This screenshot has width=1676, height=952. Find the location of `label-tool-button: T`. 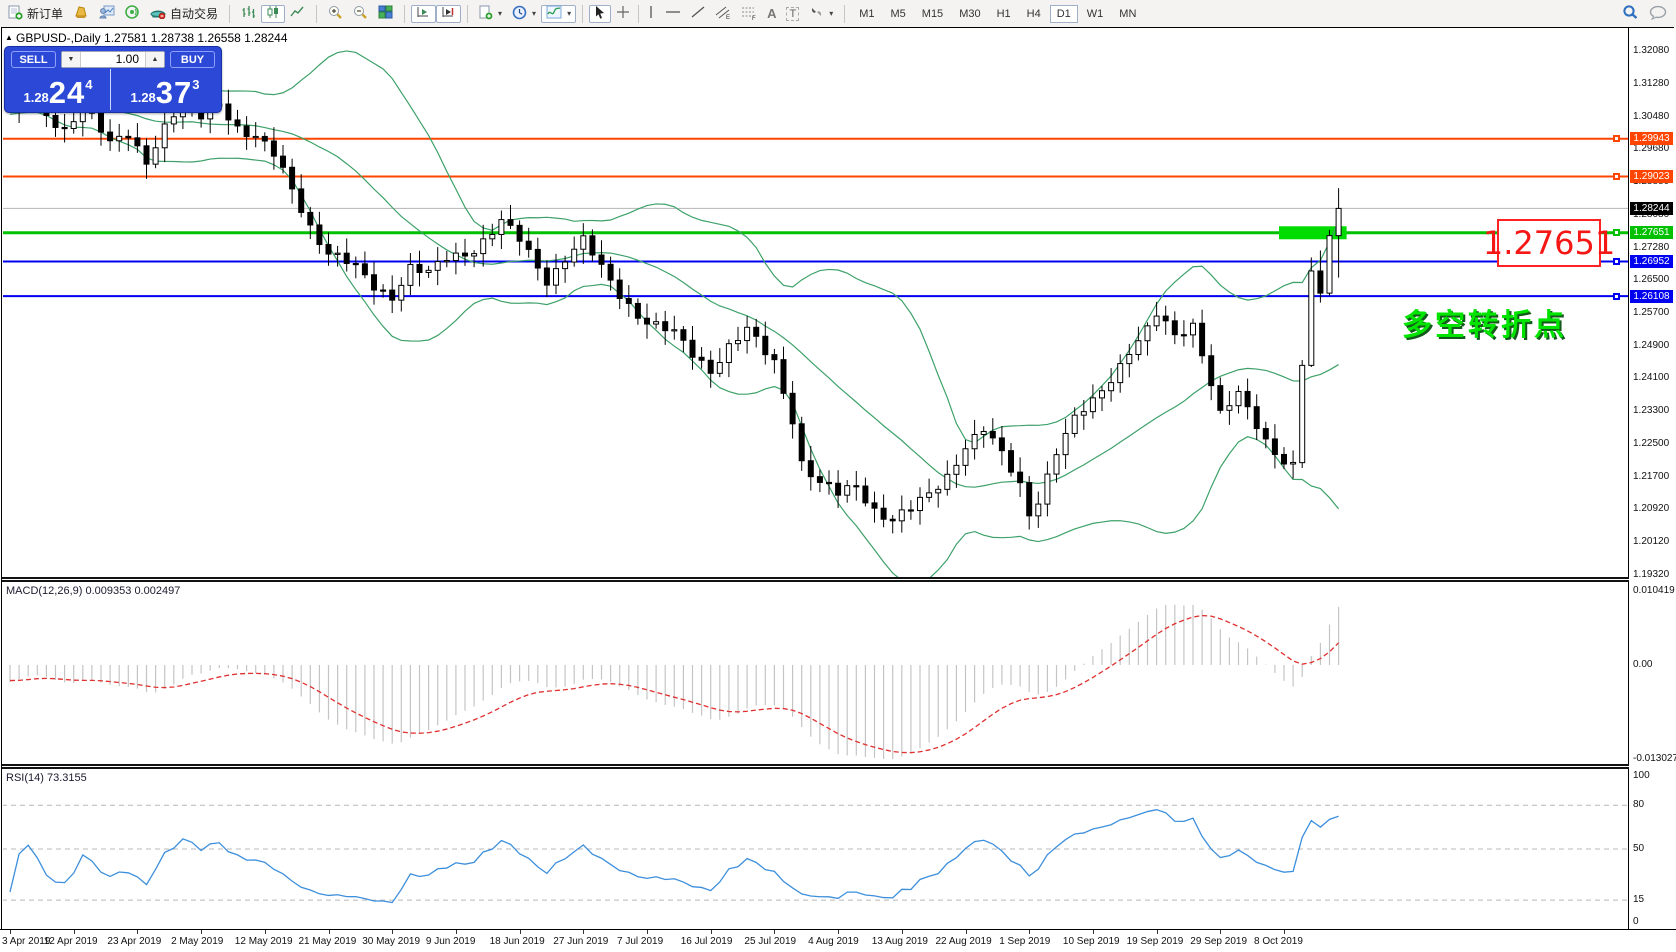

label-tool-button: T is located at coordinates (792, 14).